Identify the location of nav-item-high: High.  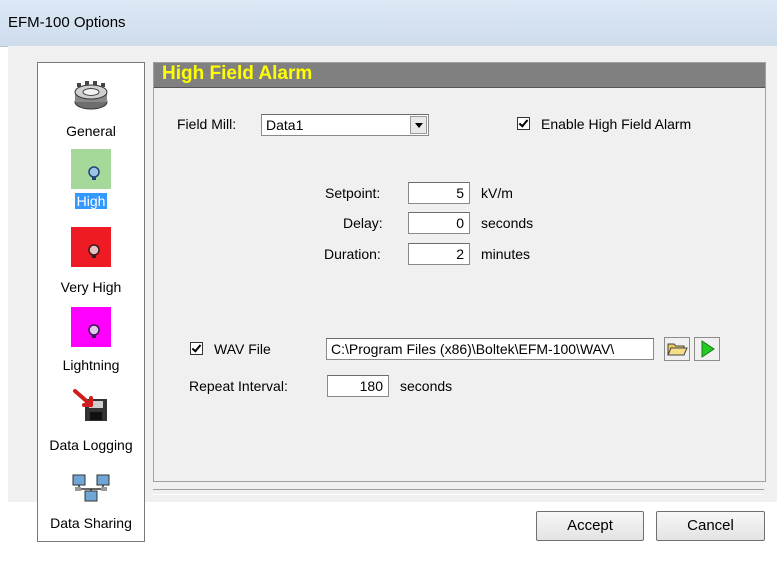
(91, 185).